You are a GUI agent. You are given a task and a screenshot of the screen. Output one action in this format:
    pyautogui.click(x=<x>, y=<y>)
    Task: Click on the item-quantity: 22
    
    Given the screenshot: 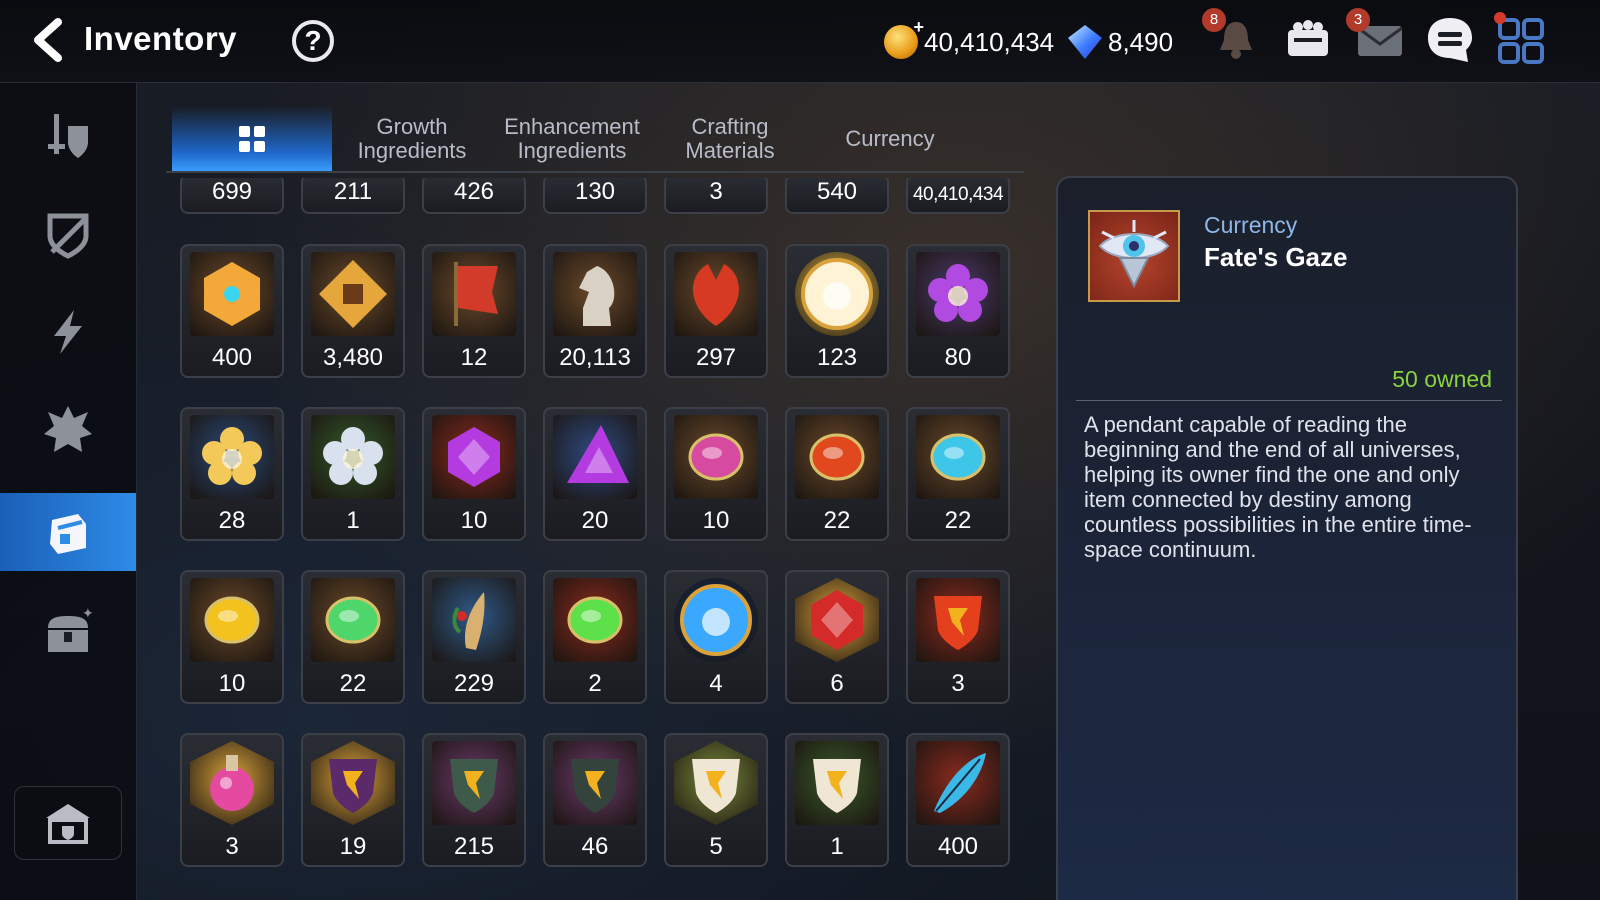 What is the action you would take?
    pyautogui.click(x=353, y=683)
    